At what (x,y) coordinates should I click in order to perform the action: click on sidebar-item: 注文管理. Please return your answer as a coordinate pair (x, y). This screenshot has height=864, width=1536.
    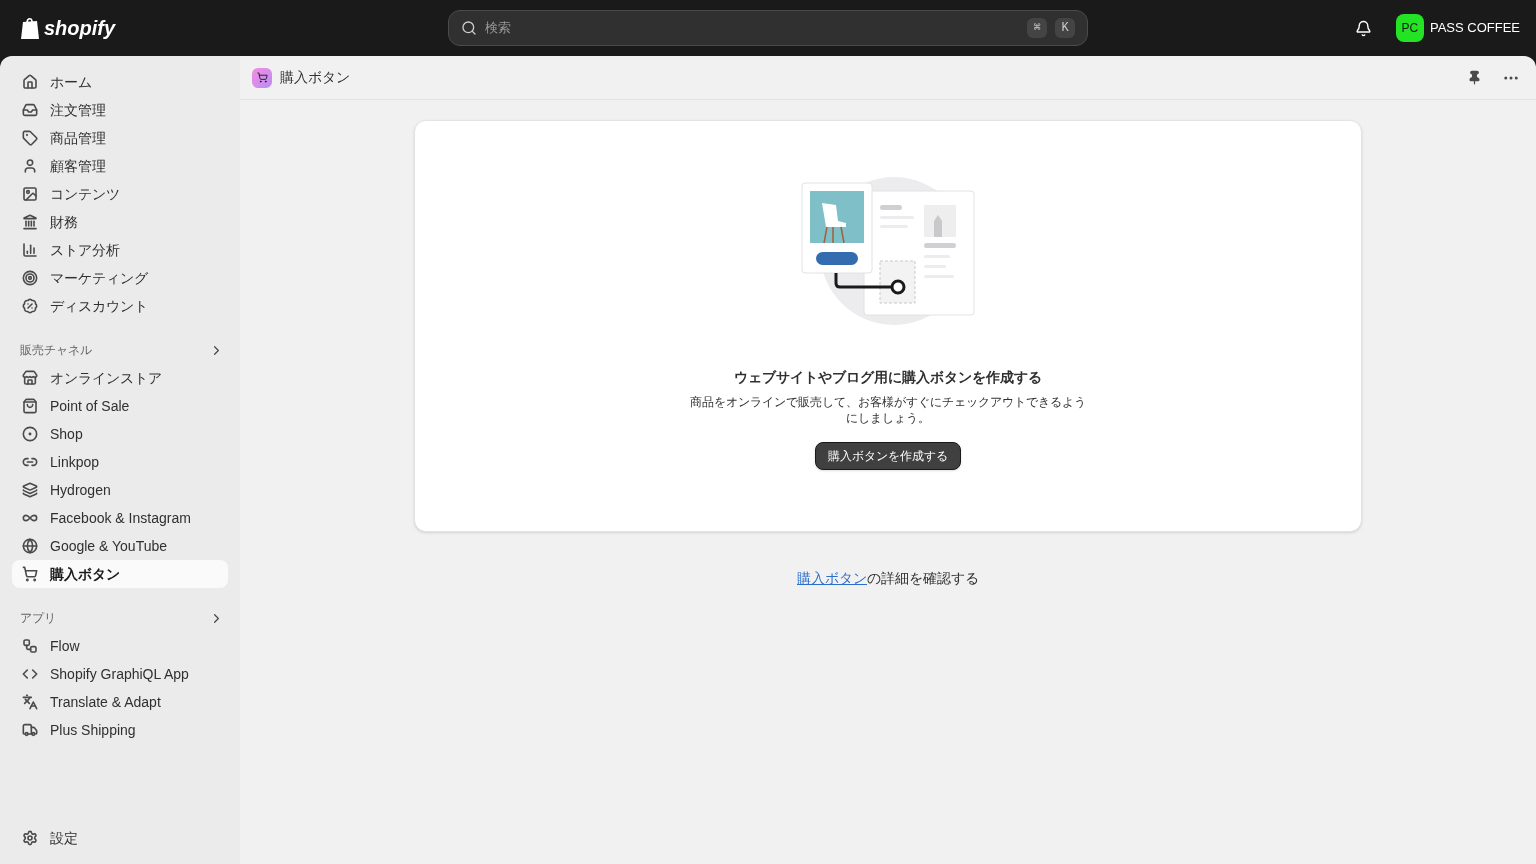
    Looking at the image, I should click on (120, 110).